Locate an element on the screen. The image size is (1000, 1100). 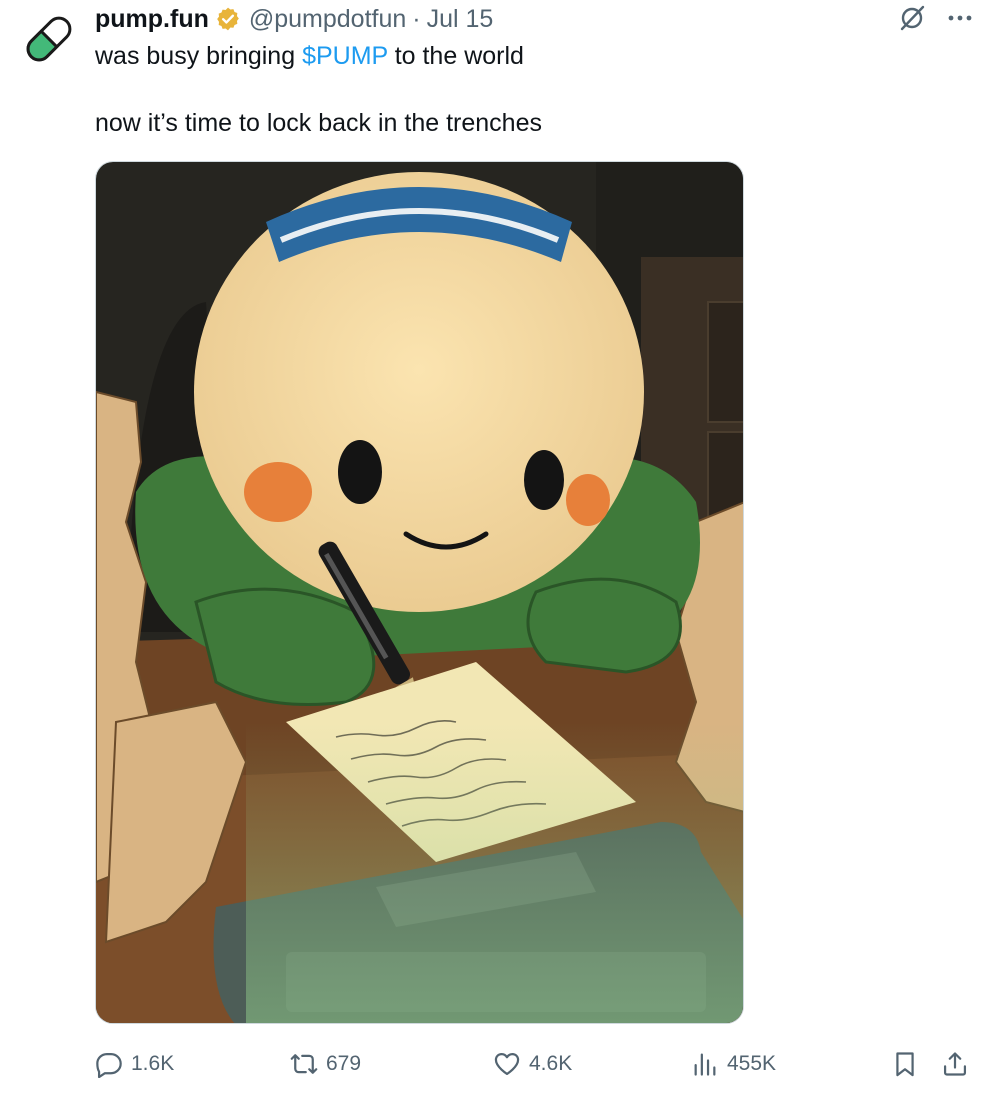
green-pill-avatar-icon is located at coordinates (49, 39).